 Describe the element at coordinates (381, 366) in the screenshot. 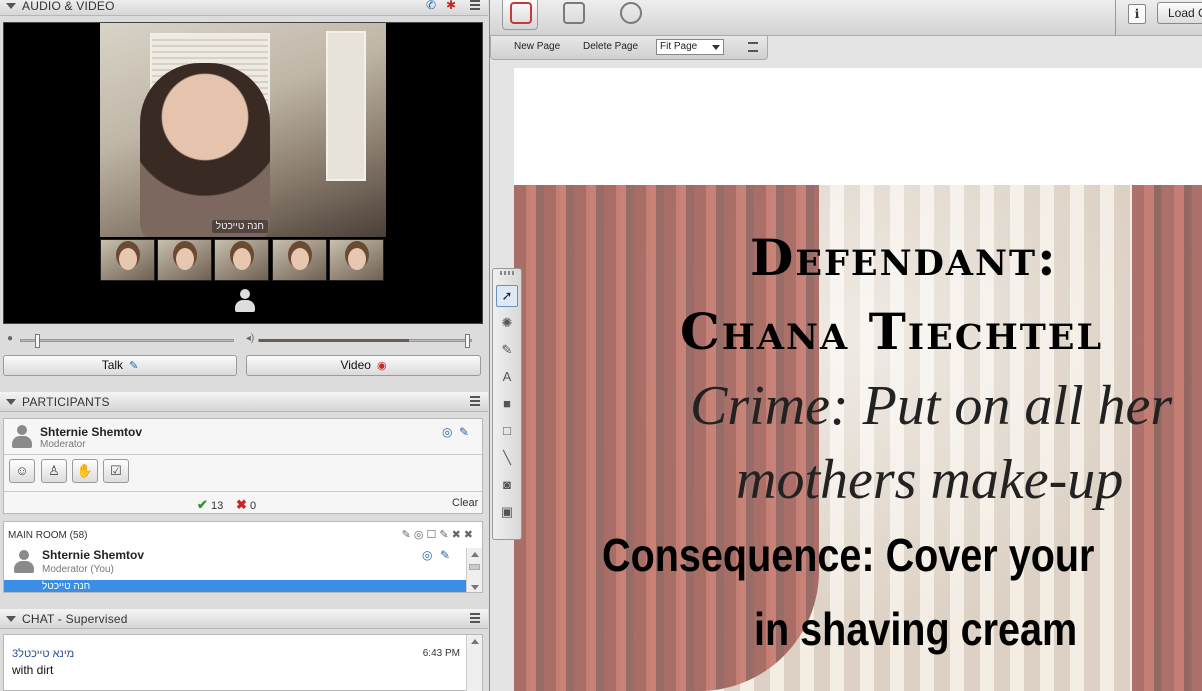

I see `webcam-icon: ◉` at that location.